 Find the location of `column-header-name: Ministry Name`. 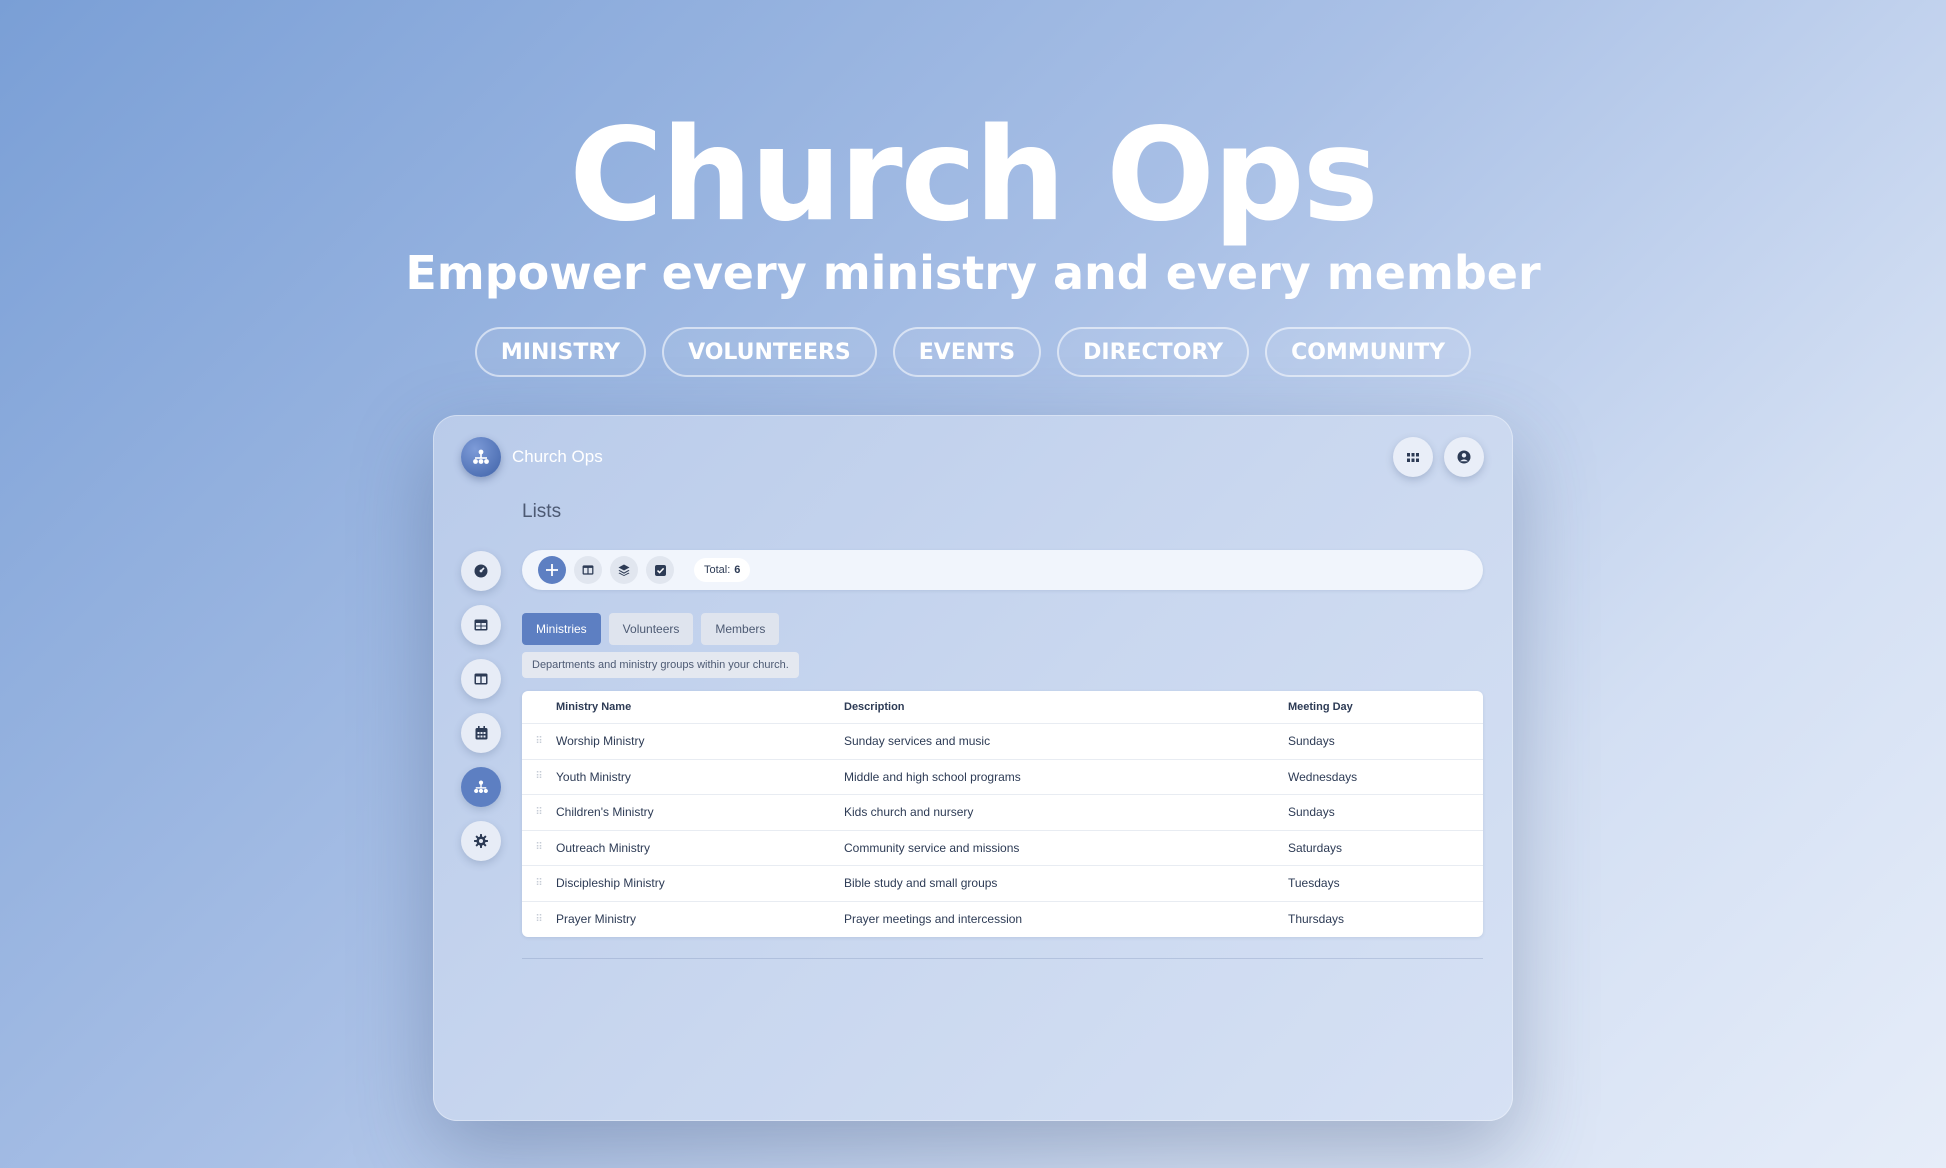

column-header-name: Ministry Name is located at coordinates (700, 707).